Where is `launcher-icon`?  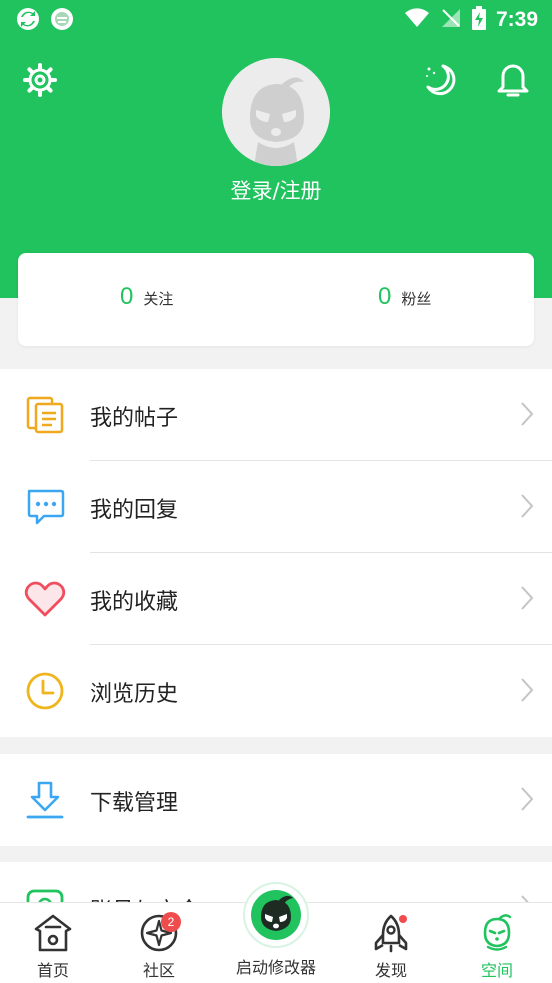 launcher-icon is located at coordinates (276, 915).